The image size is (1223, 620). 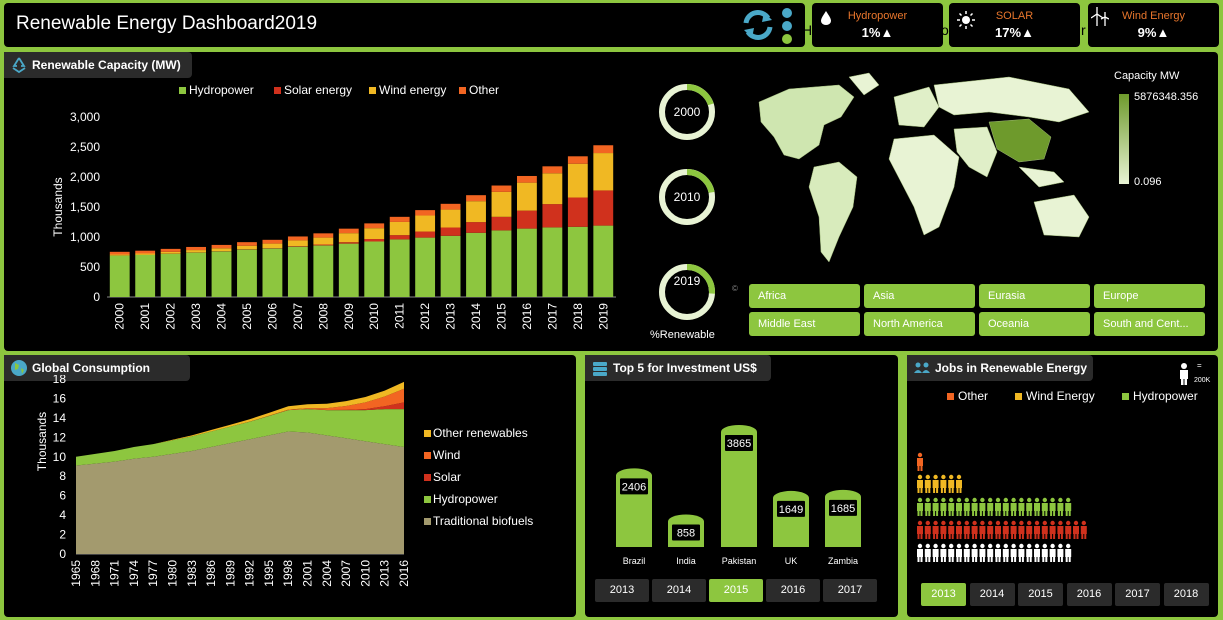 What do you see at coordinates (622, 590) in the screenshot?
I see `investment-year-2013: 2013` at bounding box center [622, 590].